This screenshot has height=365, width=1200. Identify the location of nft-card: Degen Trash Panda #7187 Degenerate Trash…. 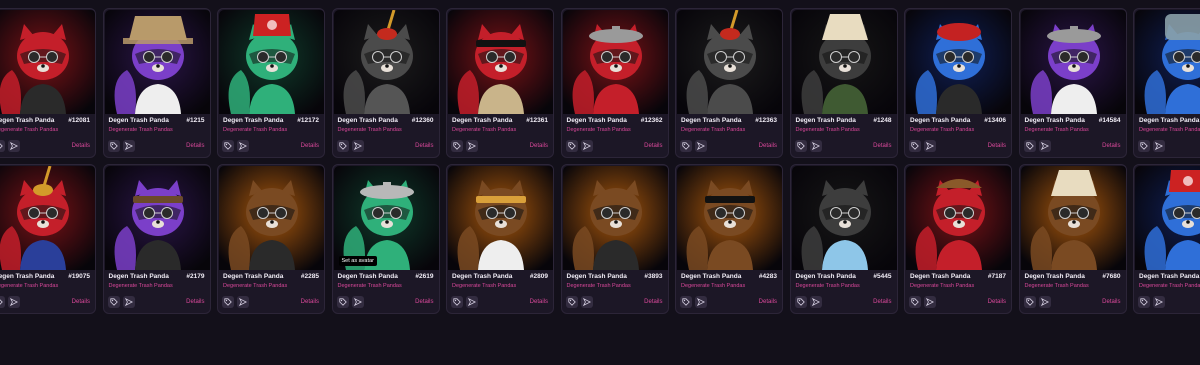
(958, 239).